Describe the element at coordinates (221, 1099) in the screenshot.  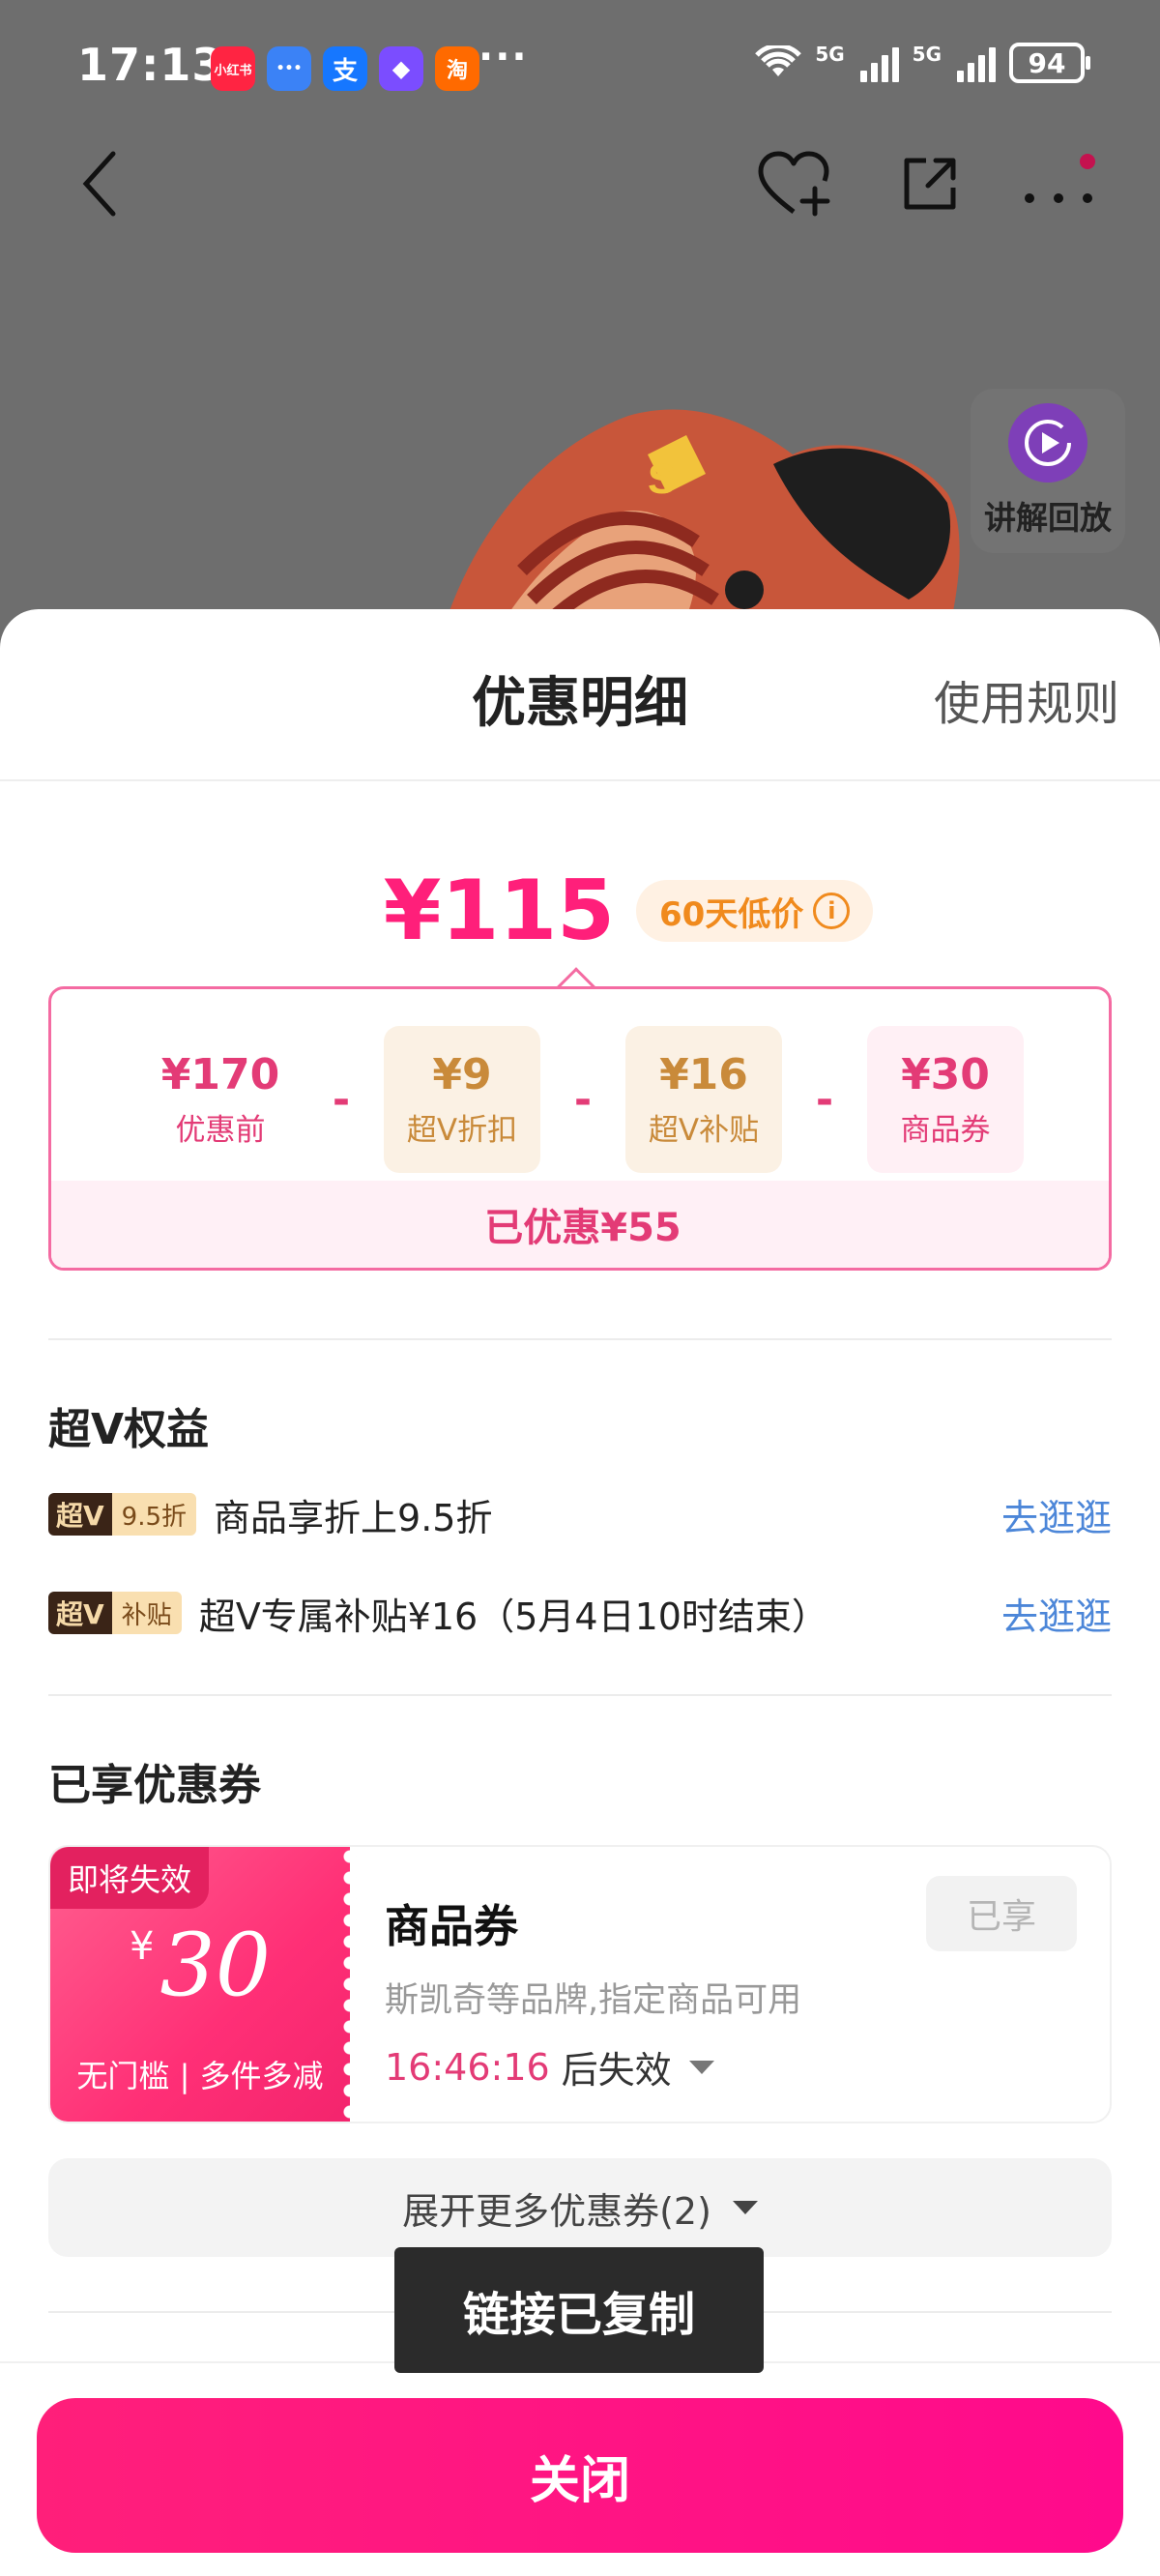
I see `original-price-item: ¥170 优惠前` at that location.